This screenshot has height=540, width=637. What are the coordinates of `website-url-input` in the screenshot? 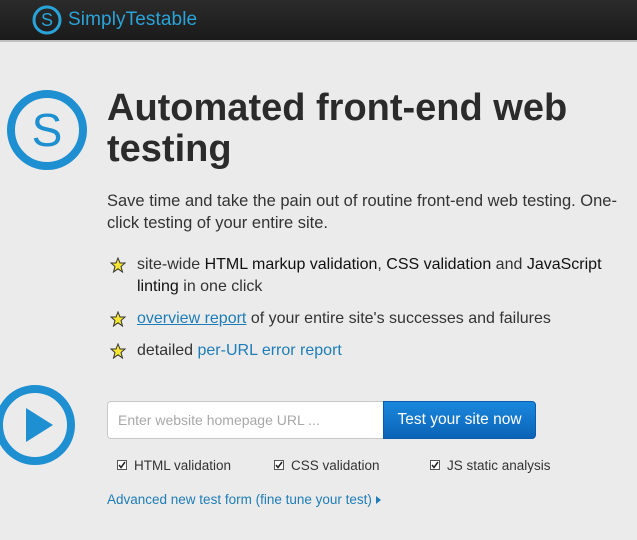 It's located at (245, 420).